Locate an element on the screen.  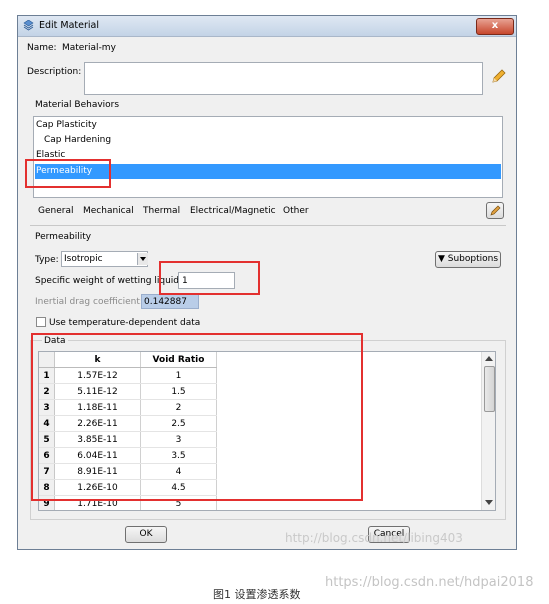
material-icon is located at coordinates (28, 25).